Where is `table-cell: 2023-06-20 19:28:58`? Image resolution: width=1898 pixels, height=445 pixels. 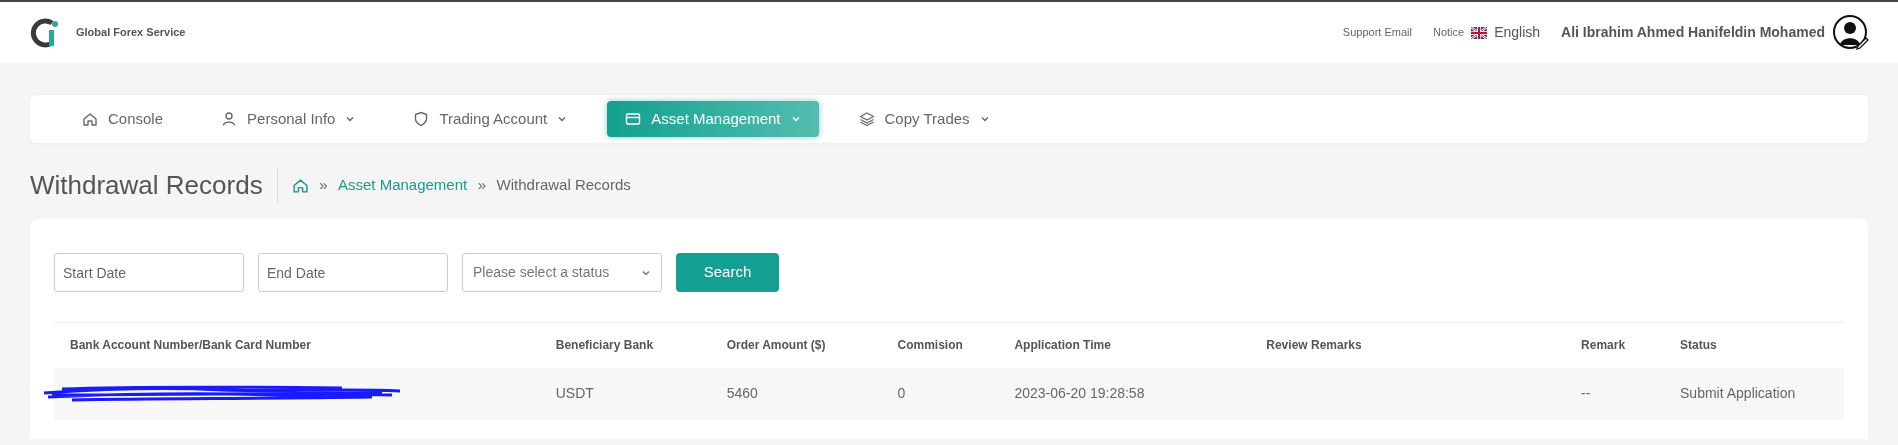
table-cell: 2023-06-20 19:28:58 is located at coordinates (1124, 393).